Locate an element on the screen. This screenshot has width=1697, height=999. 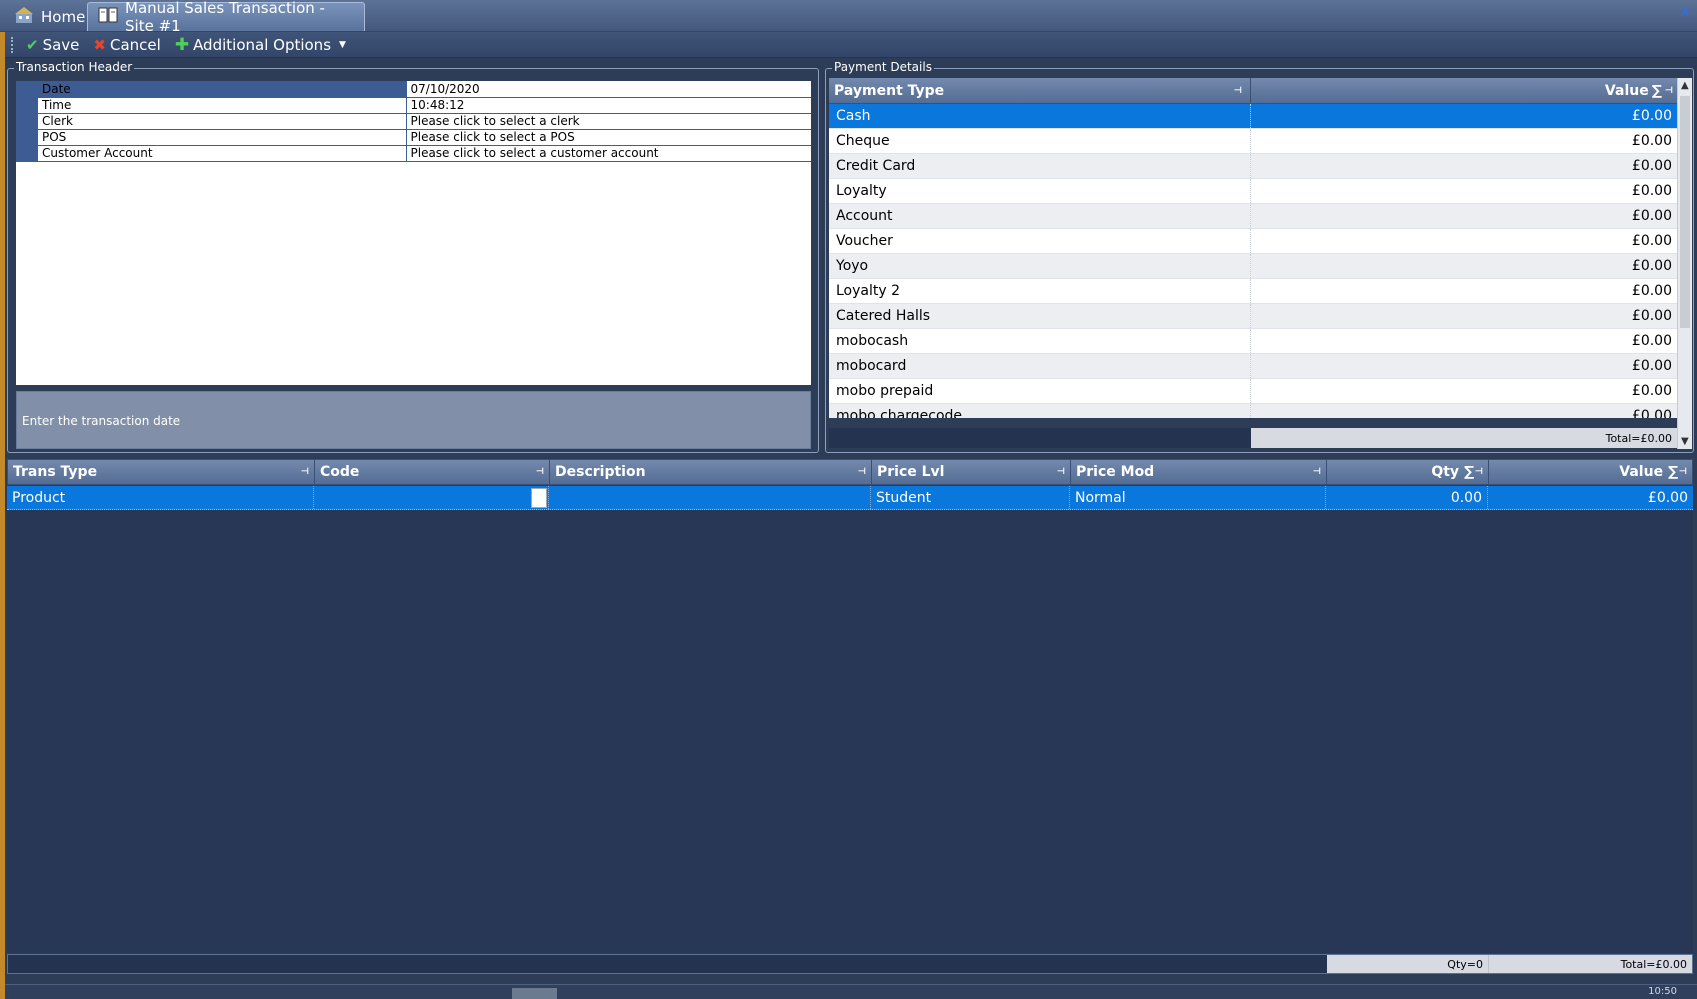
additional-options-button: ✚ Additional Options ▼ is located at coordinates (260, 45).